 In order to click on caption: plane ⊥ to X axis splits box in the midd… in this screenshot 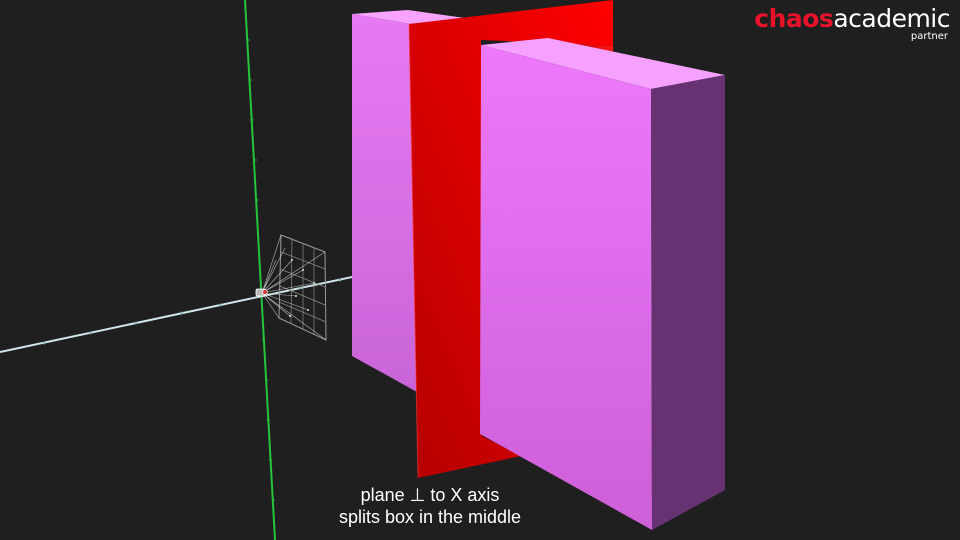, I will do `click(430, 506)`.